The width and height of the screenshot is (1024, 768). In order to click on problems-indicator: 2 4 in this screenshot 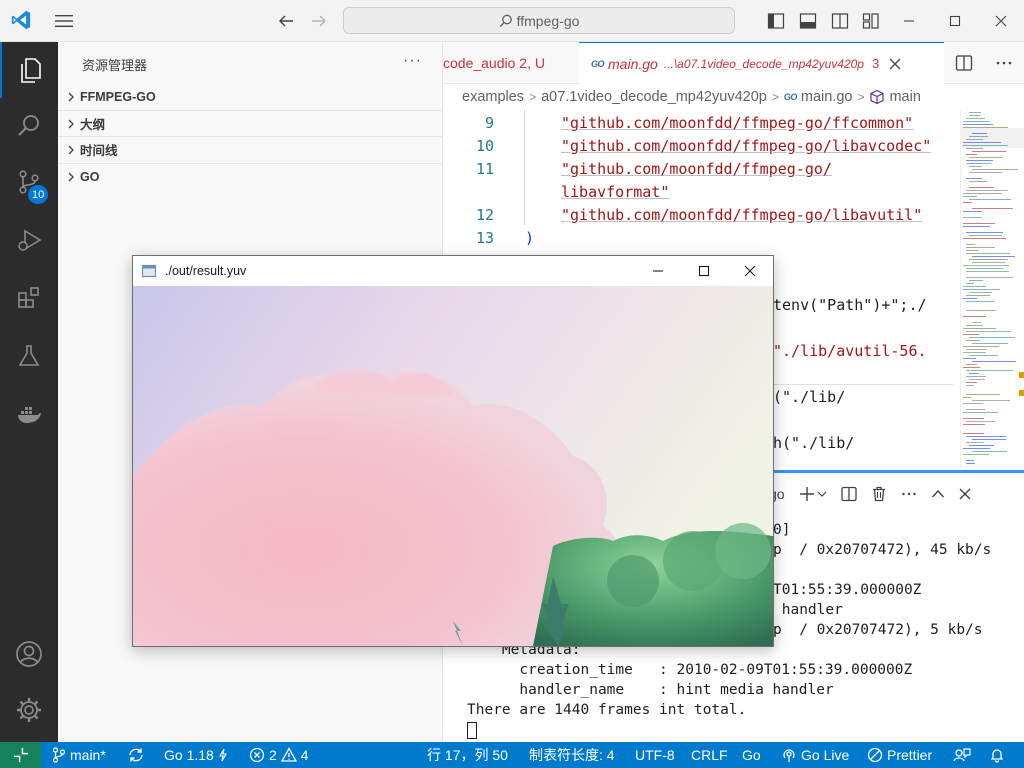, I will do `click(279, 755)`.